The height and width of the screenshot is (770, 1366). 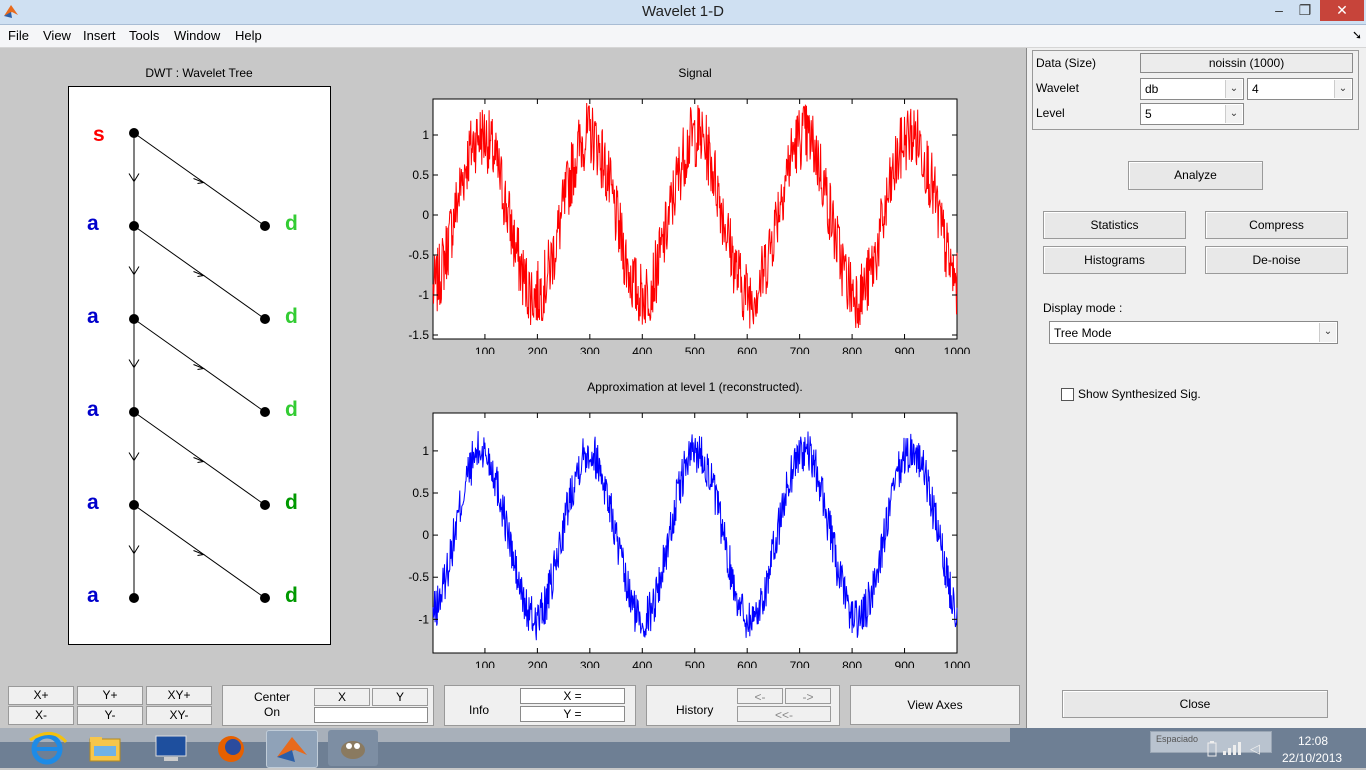 I want to click on title-bar: Wavelet 1-D – ❐ ✕, so click(x=683, y=12).